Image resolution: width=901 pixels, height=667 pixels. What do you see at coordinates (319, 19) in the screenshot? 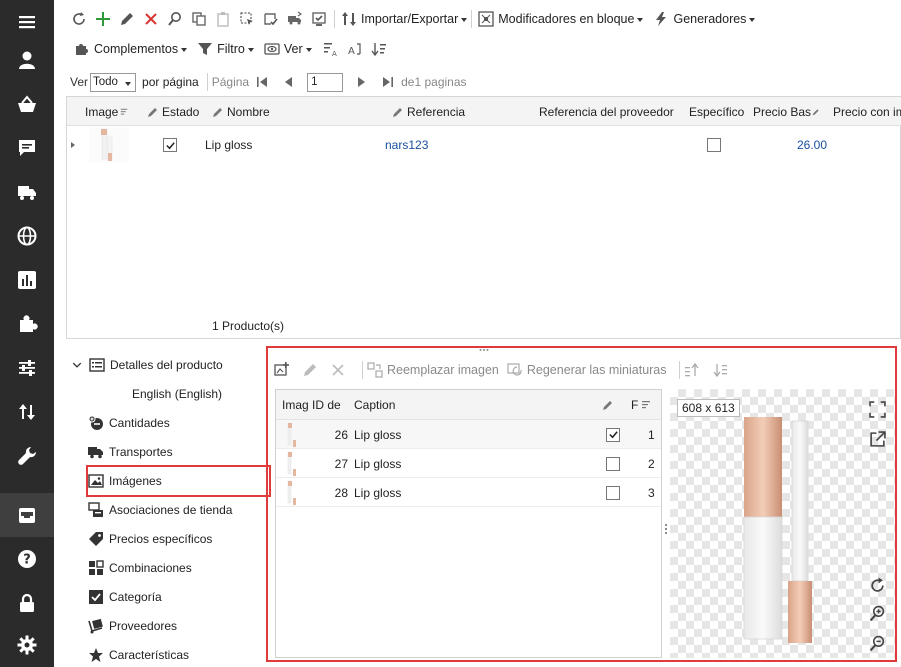
I see `approve-icon` at bounding box center [319, 19].